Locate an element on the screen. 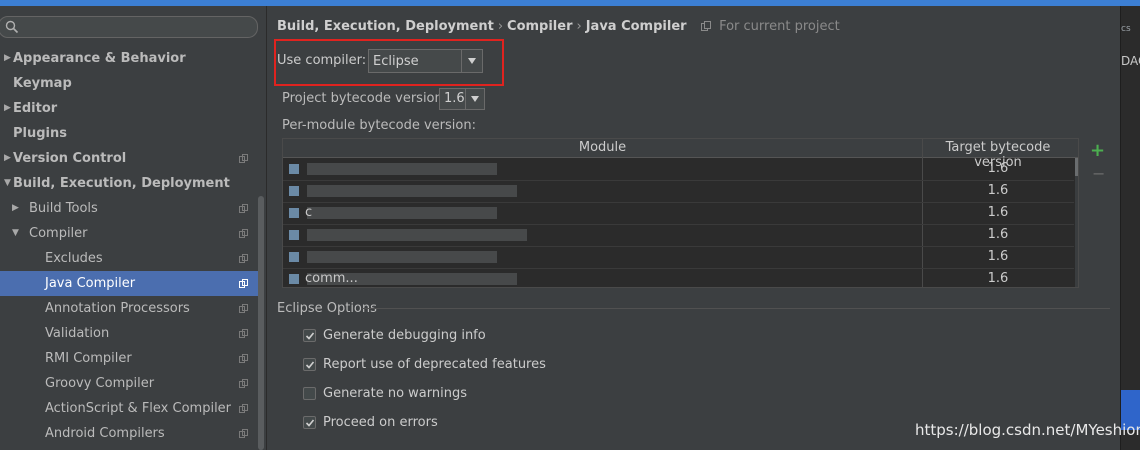 The height and width of the screenshot is (450, 1140). sidebar-item: ▶ Editor is located at coordinates (129, 108).